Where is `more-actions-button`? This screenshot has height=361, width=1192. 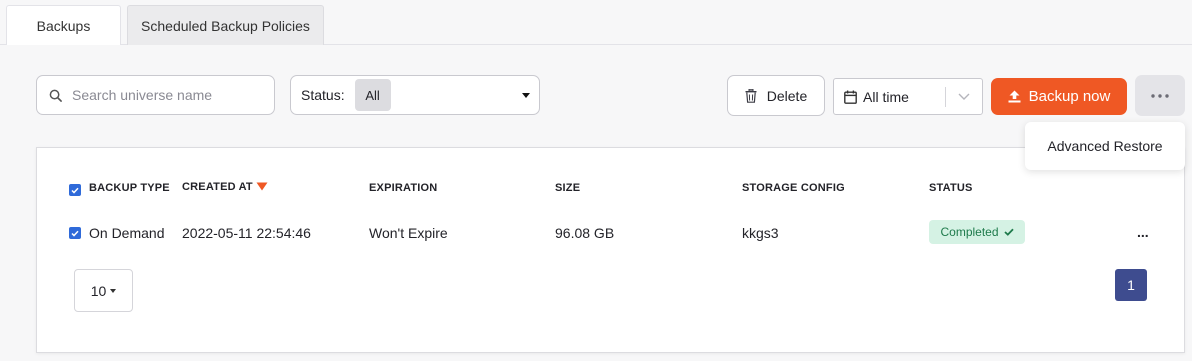
more-actions-button is located at coordinates (1160, 95).